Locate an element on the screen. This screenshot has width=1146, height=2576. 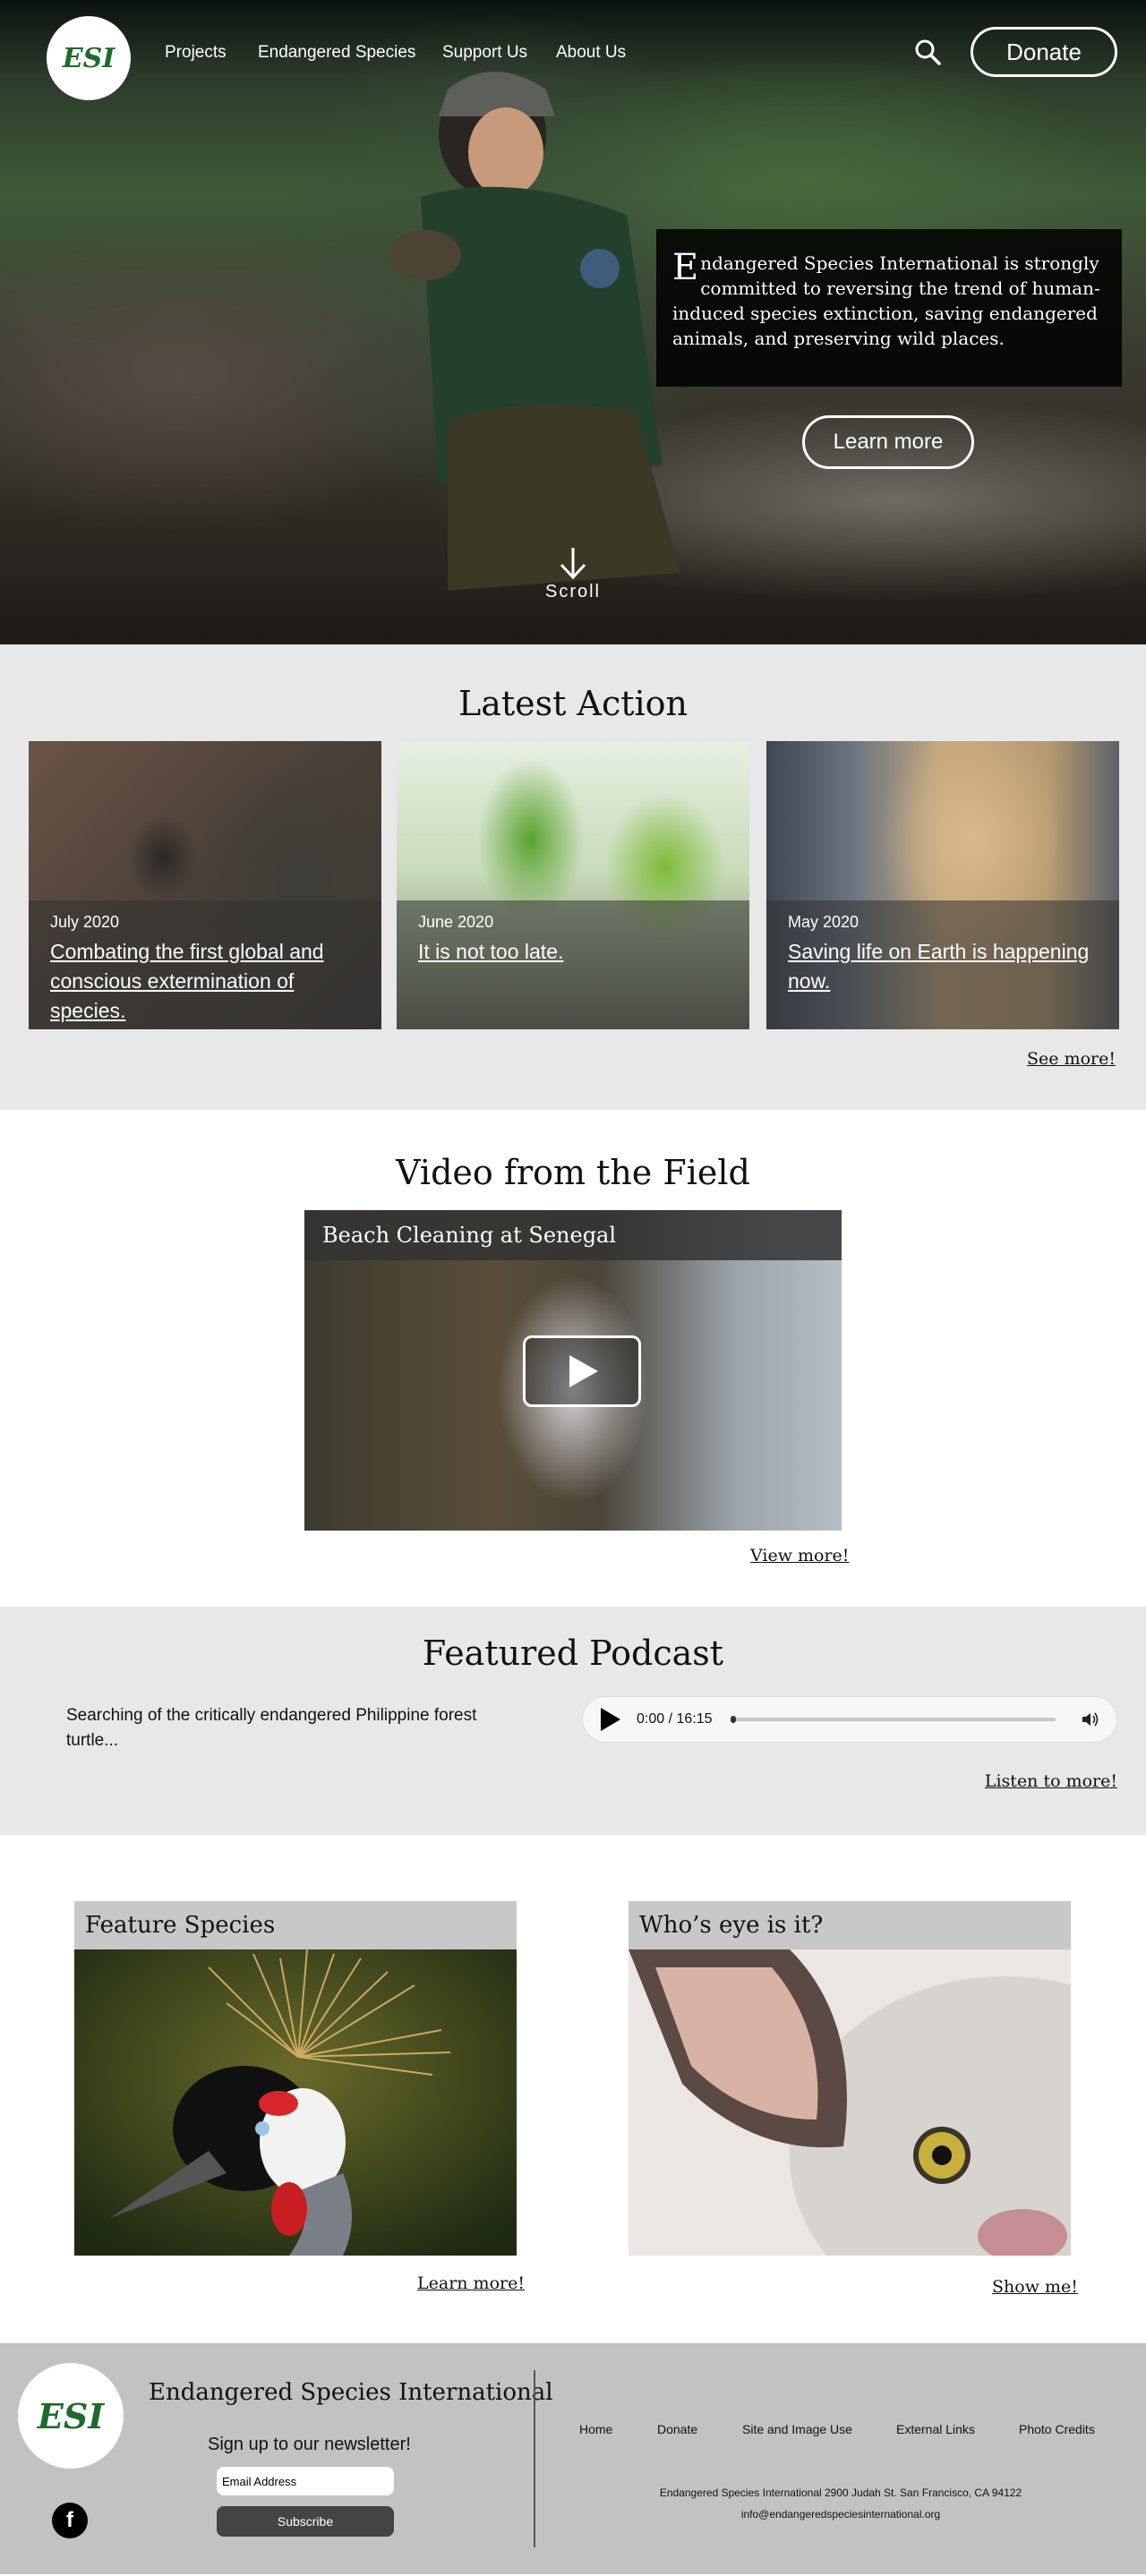
volume-icon is located at coordinates (1090, 1719).